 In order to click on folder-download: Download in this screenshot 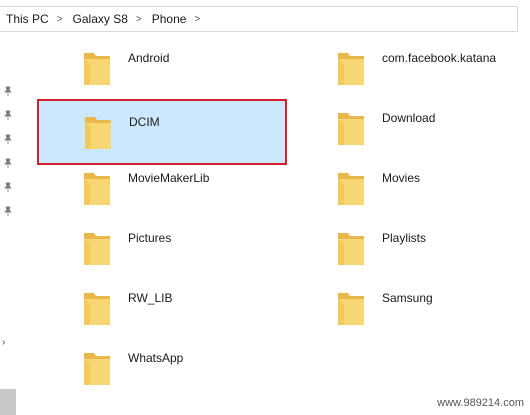, I will do `click(401, 128)`.